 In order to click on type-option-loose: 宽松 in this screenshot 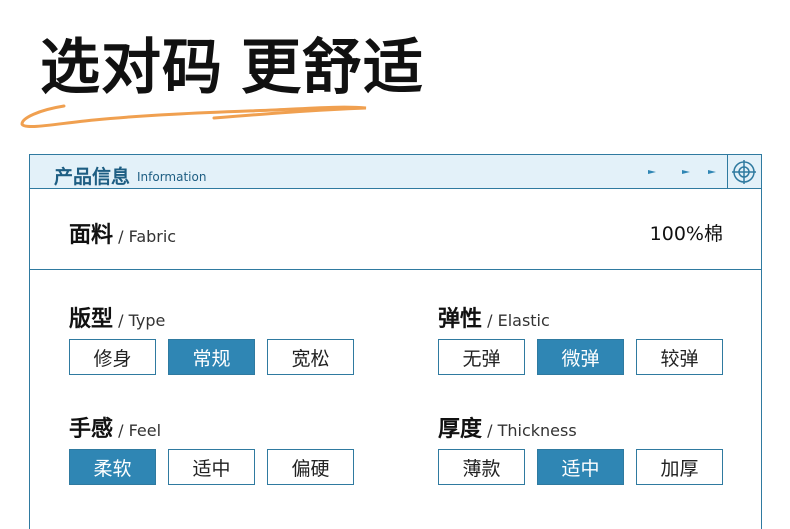, I will do `click(310, 357)`.